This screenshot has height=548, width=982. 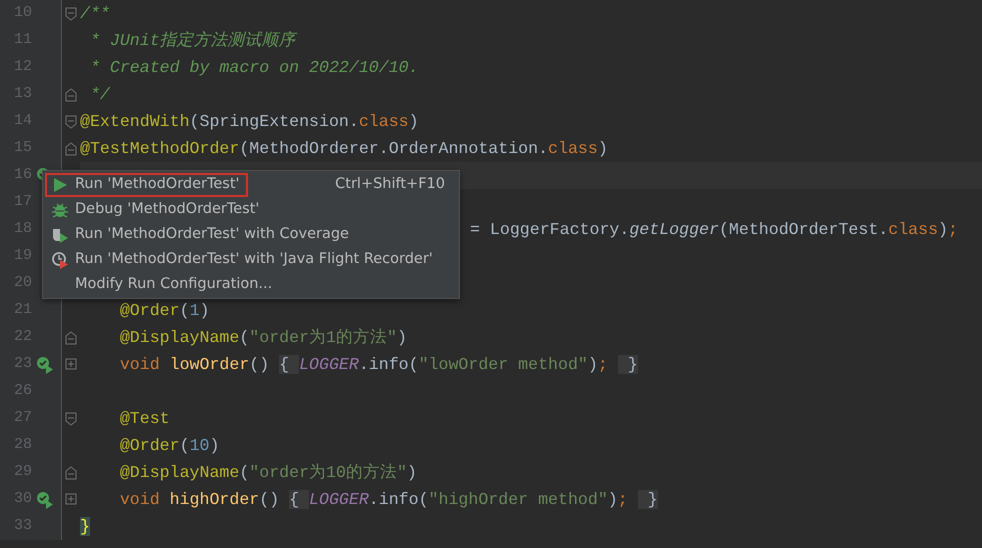 What do you see at coordinates (146, 184) in the screenshot?
I see `menu-item: Run 'MethodOrderTest'` at bounding box center [146, 184].